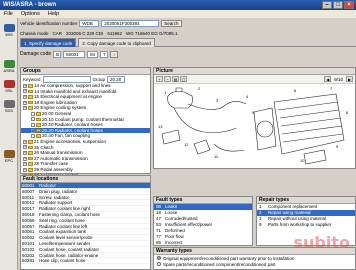 This screenshot has height=270, width=356. I want to click on callout-label: 3, so click(217, 100).